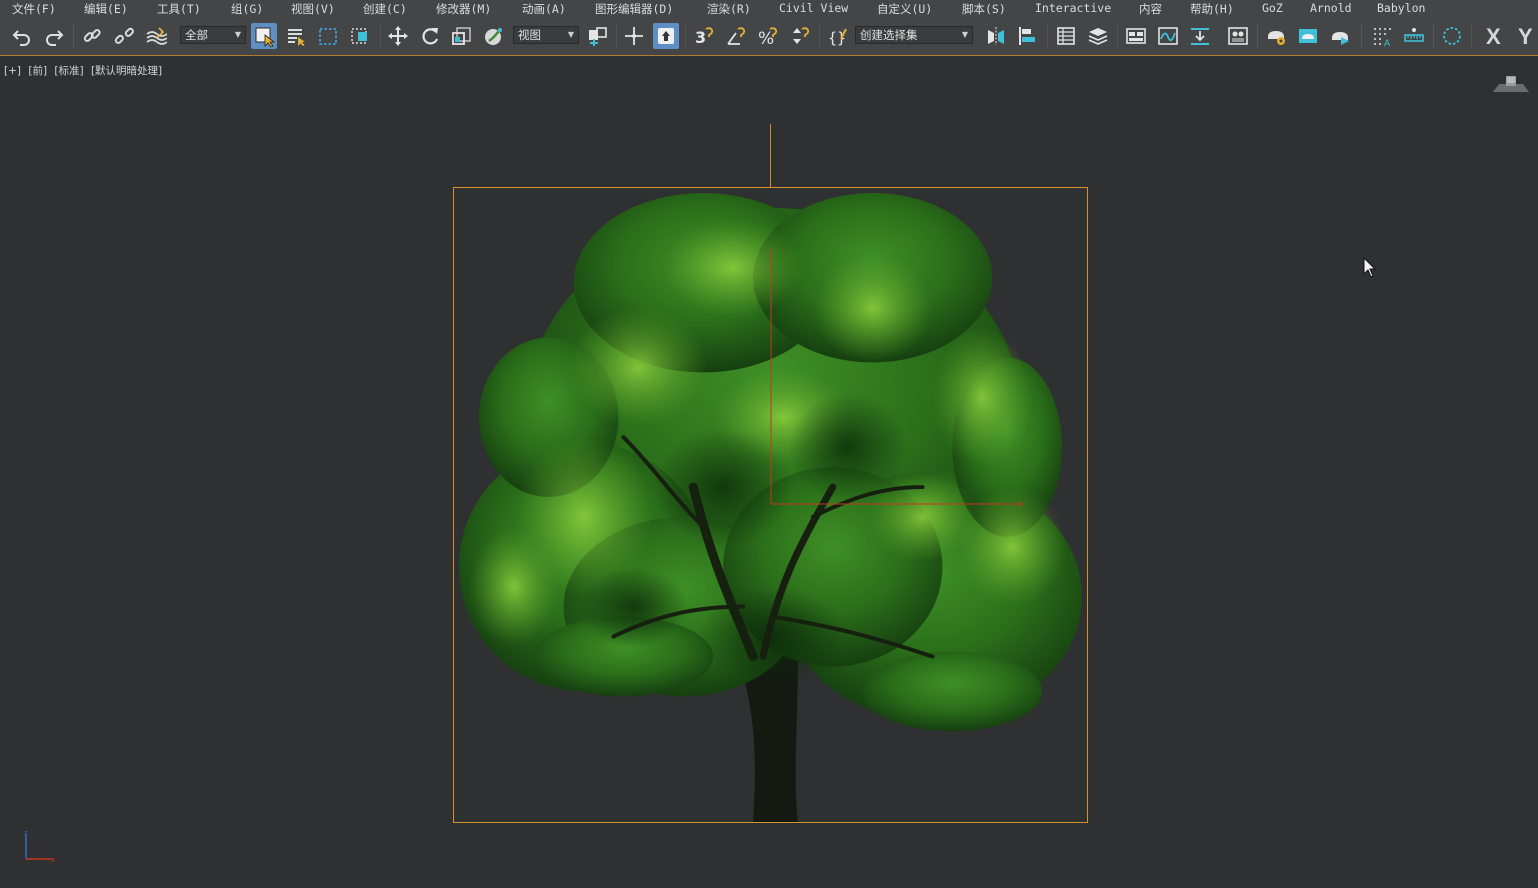 The image size is (1538, 888). What do you see at coordinates (126, 71) in the screenshot?
I see `viewport-shading-mode: [默认明暗处理]` at bounding box center [126, 71].